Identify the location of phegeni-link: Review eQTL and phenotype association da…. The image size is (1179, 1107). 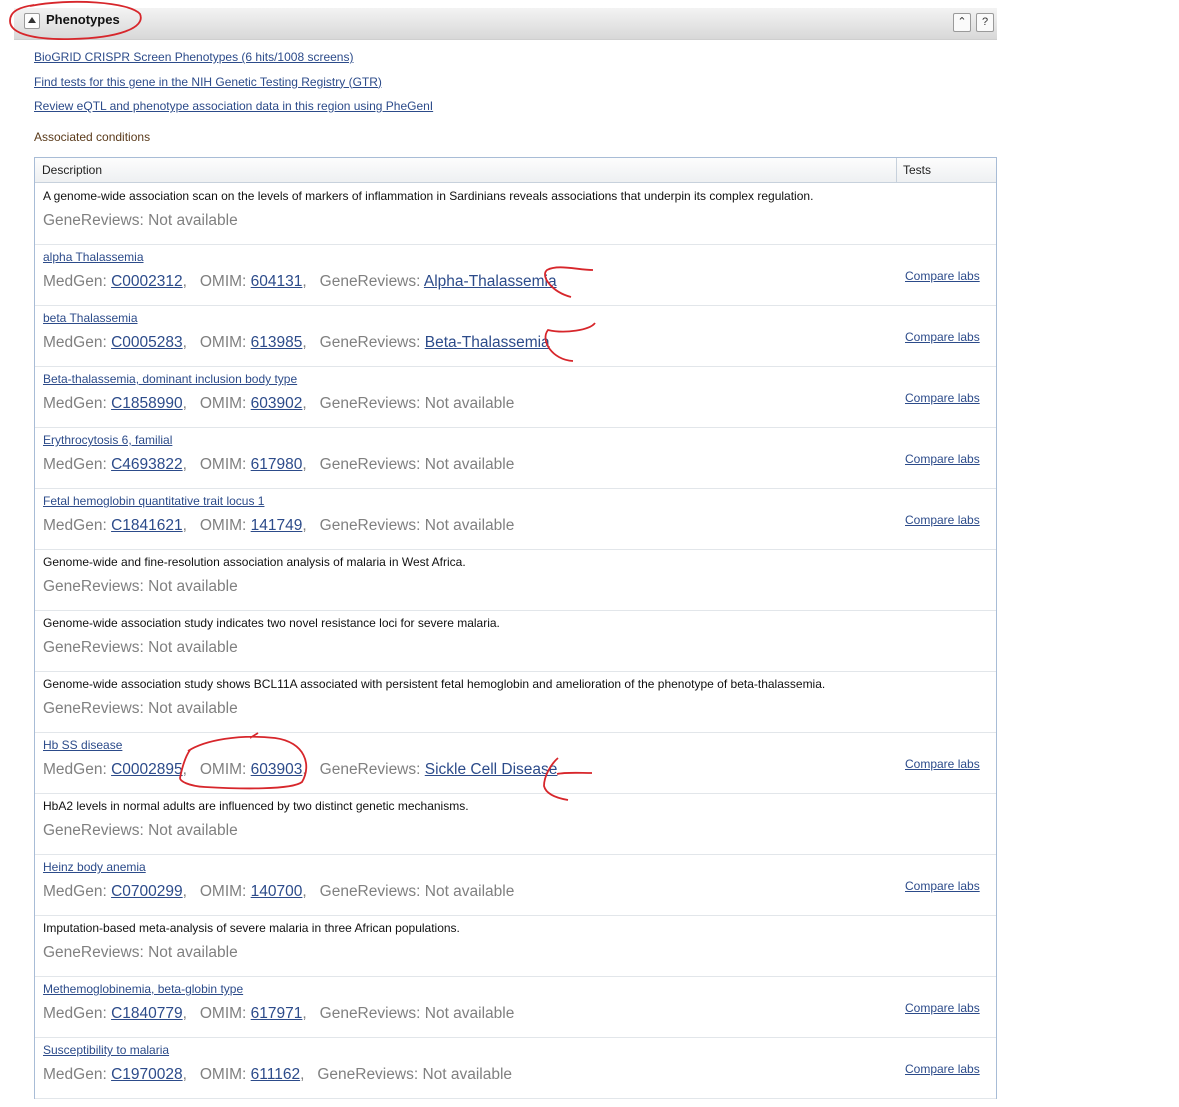
(233, 111).